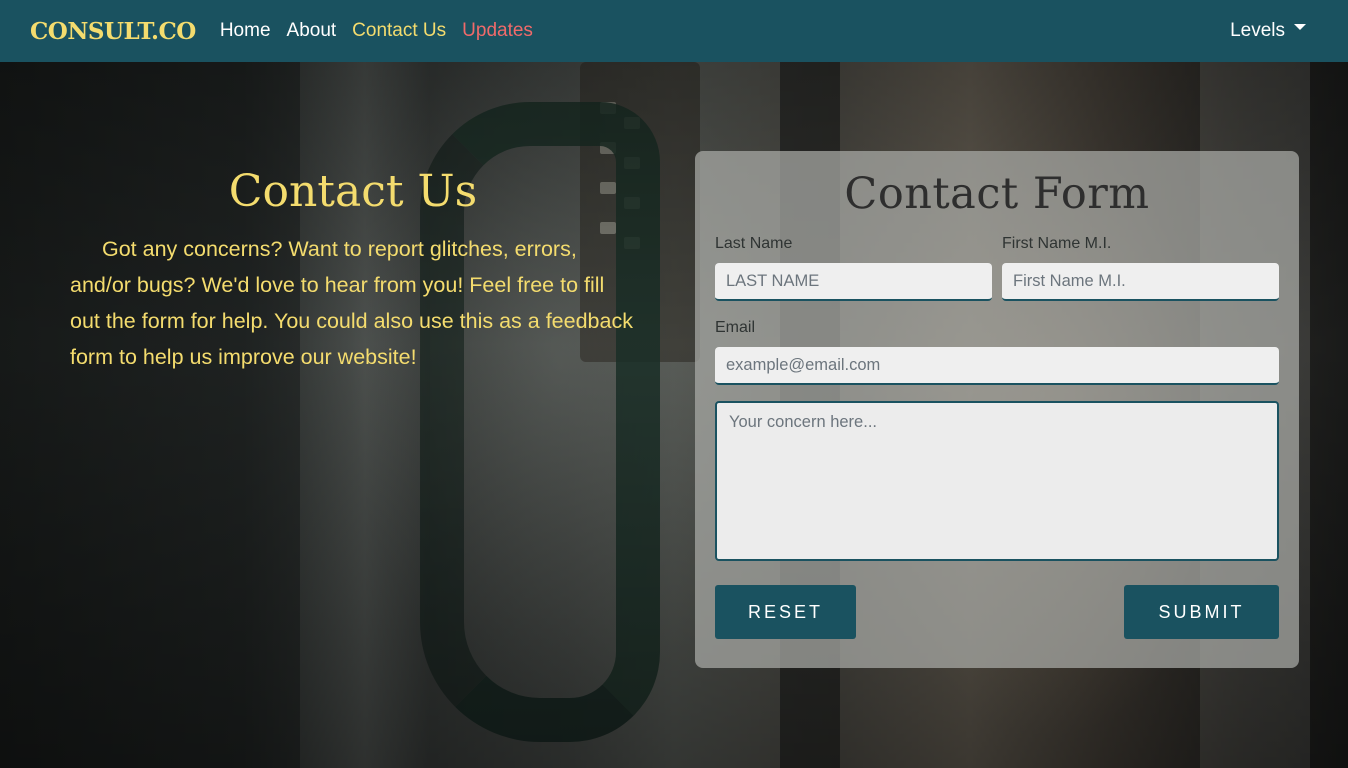 This screenshot has height=768, width=1348. What do you see at coordinates (1257, 30) in the screenshot?
I see `levels-dropdown-label: Levels` at bounding box center [1257, 30].